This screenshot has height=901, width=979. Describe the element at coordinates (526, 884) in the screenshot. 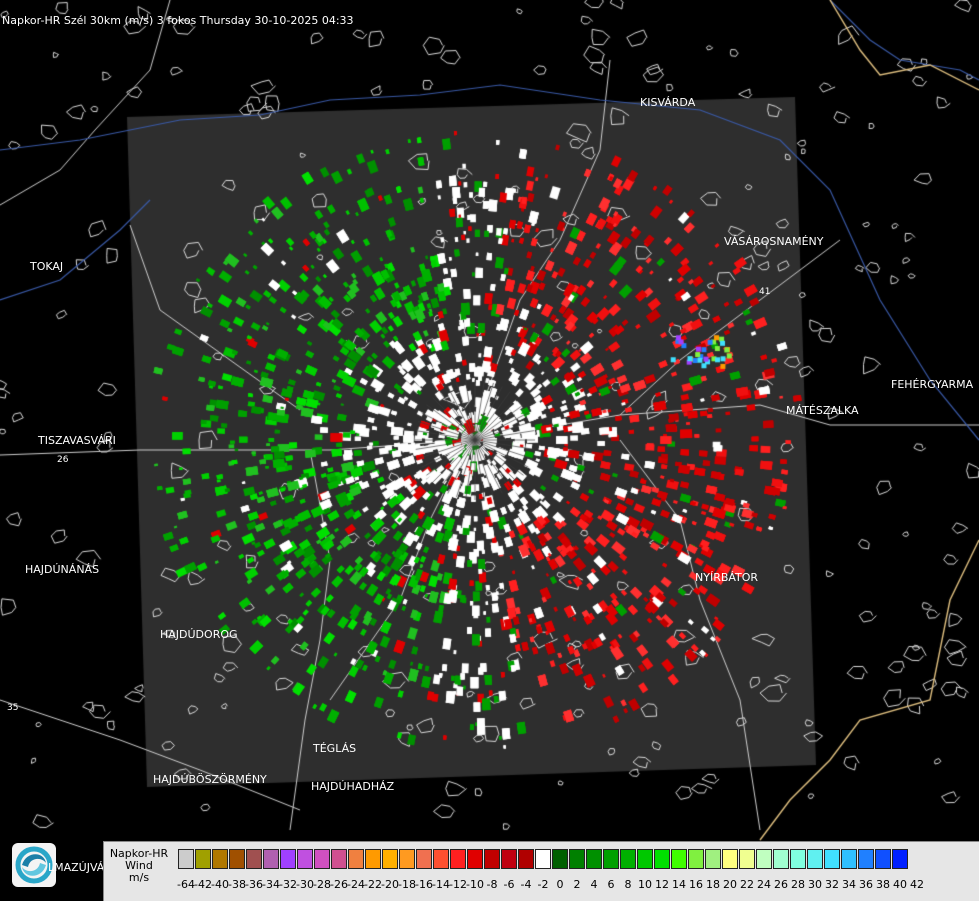

I see `legend-tick-label: -4` at that location.